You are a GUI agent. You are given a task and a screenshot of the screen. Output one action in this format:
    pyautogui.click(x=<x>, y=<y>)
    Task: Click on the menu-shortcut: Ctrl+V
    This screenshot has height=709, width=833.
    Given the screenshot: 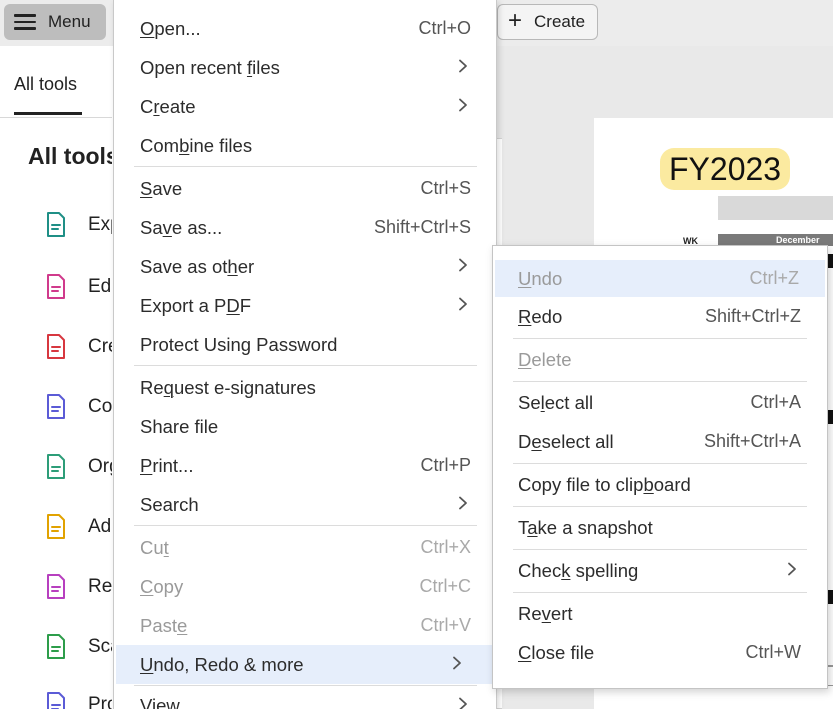 What is the action you would take?
    pyautogui.click(x=445, y=625)
    